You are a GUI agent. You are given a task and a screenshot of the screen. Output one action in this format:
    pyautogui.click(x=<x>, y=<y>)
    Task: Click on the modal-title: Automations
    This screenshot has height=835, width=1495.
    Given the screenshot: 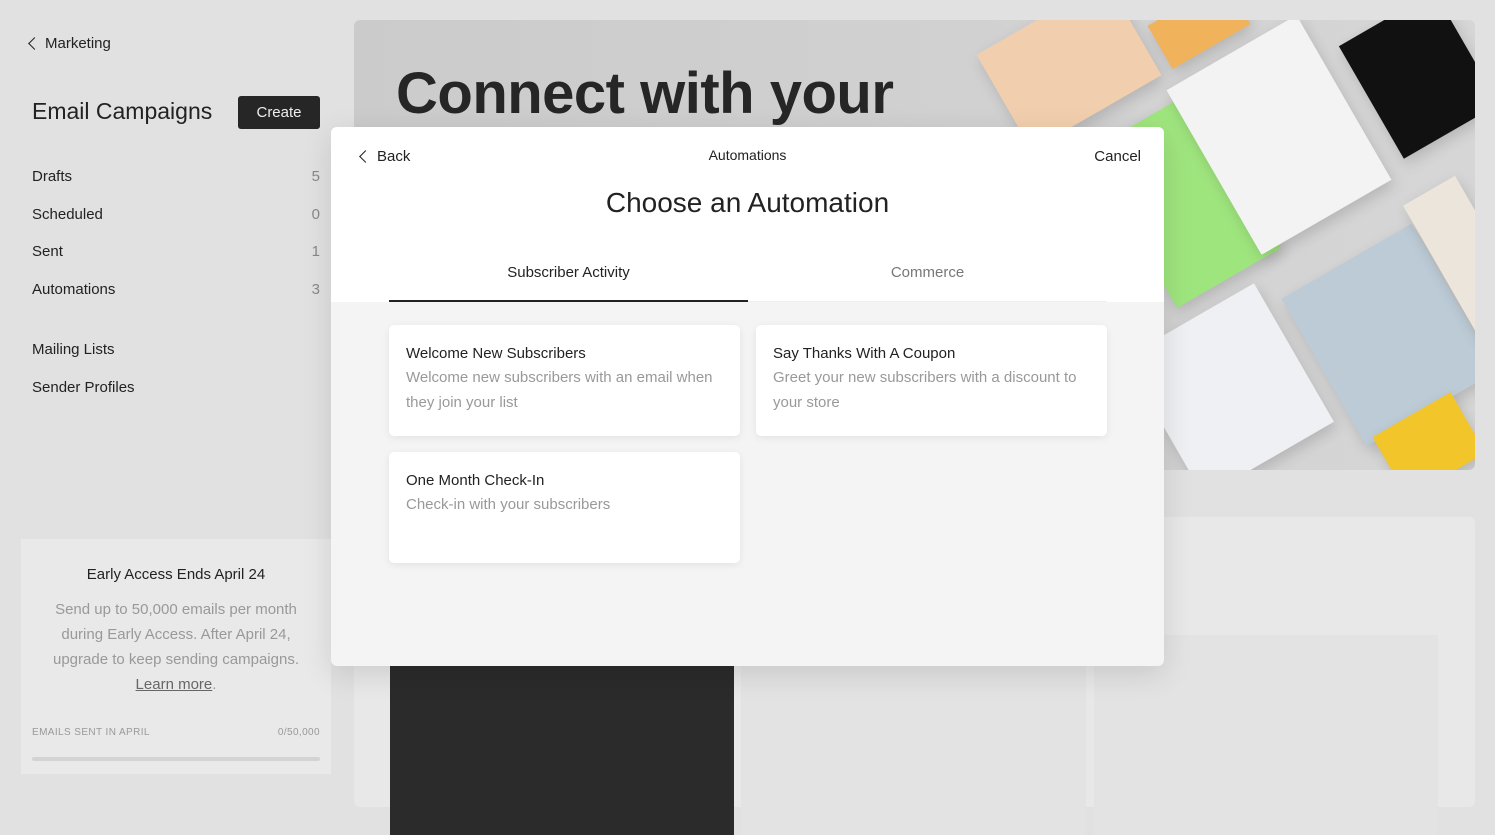 What is the action you would take?
    pyautogui.click(x=747, y=155)
    